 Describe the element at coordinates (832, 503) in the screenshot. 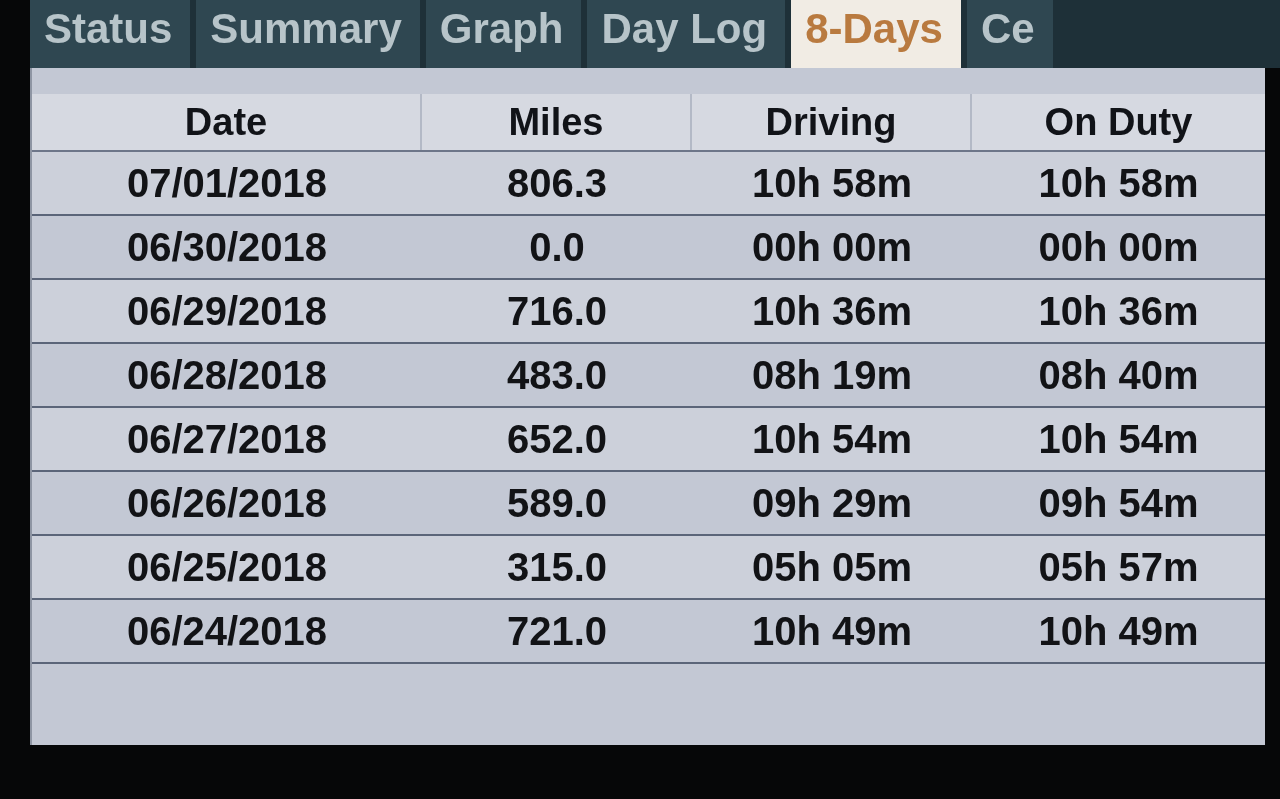

I see `table-cell-text: 09h 29m` at that location.